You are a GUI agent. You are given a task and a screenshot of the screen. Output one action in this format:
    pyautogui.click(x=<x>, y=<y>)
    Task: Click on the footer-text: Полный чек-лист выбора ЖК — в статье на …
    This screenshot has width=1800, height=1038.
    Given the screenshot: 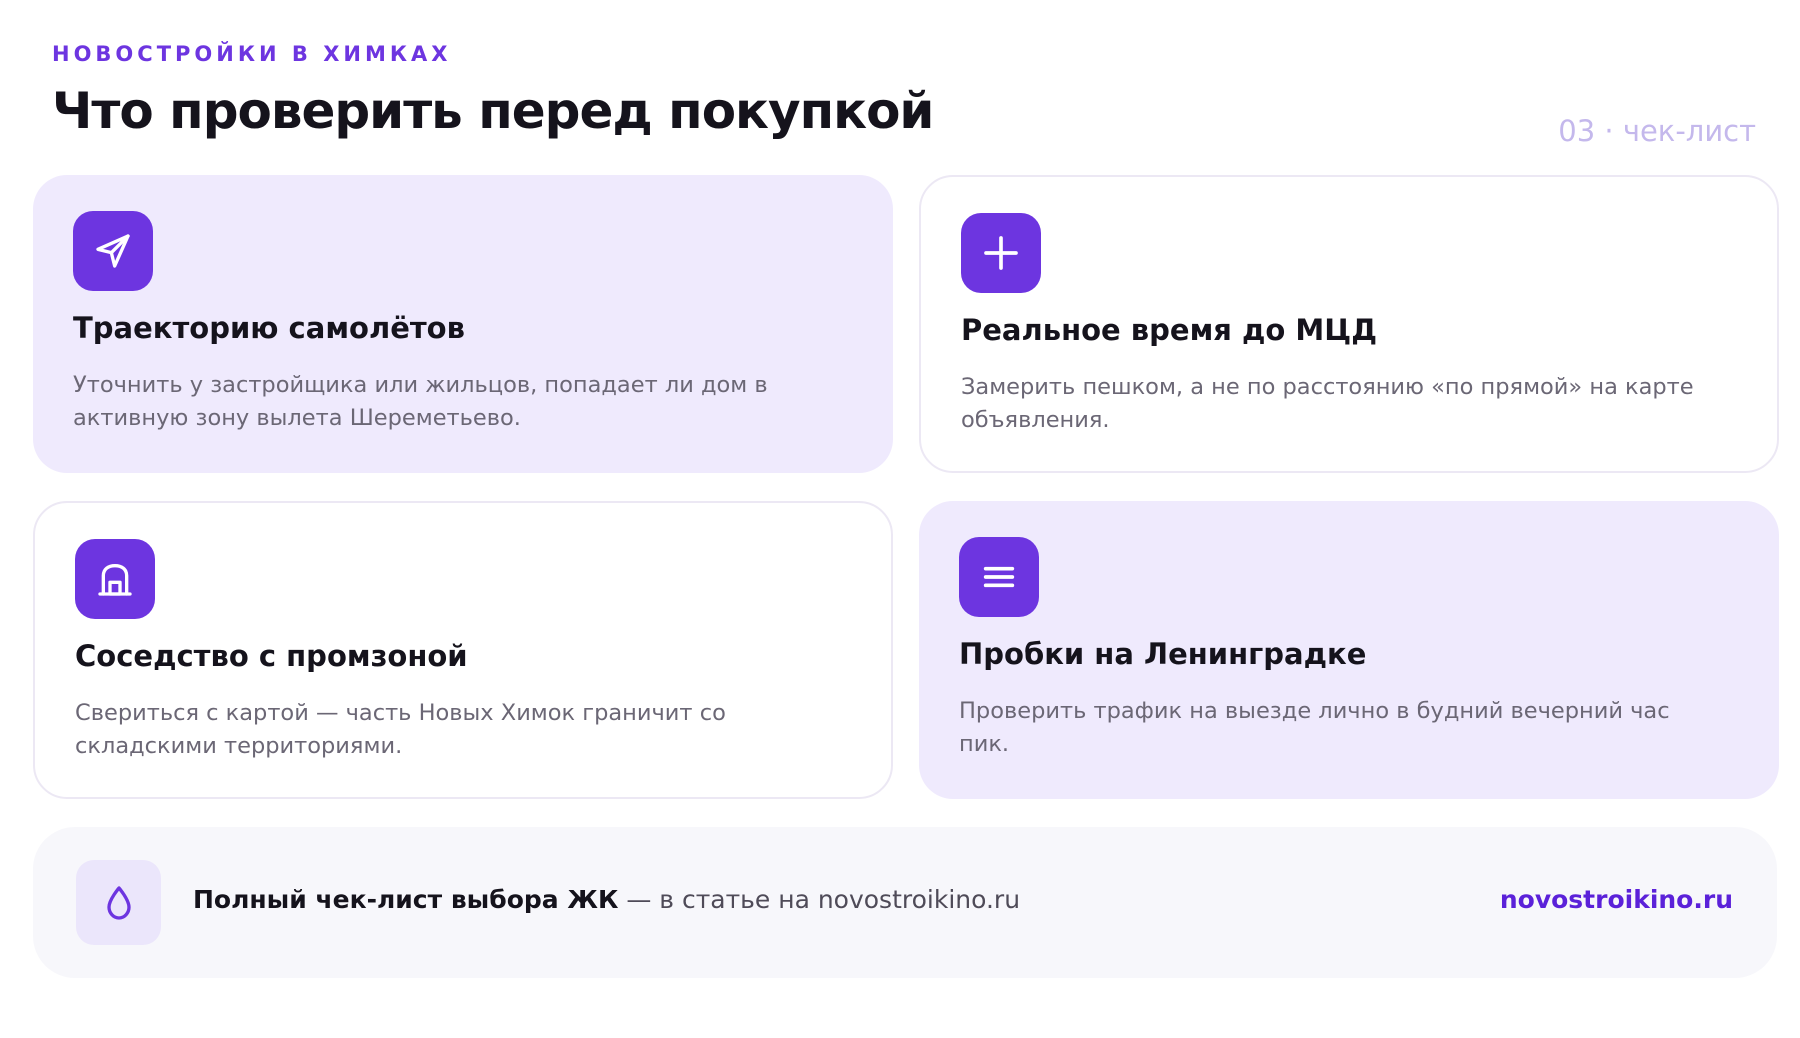 What is the action you would take?
    pyautogui.click(x=606, y=899)
    